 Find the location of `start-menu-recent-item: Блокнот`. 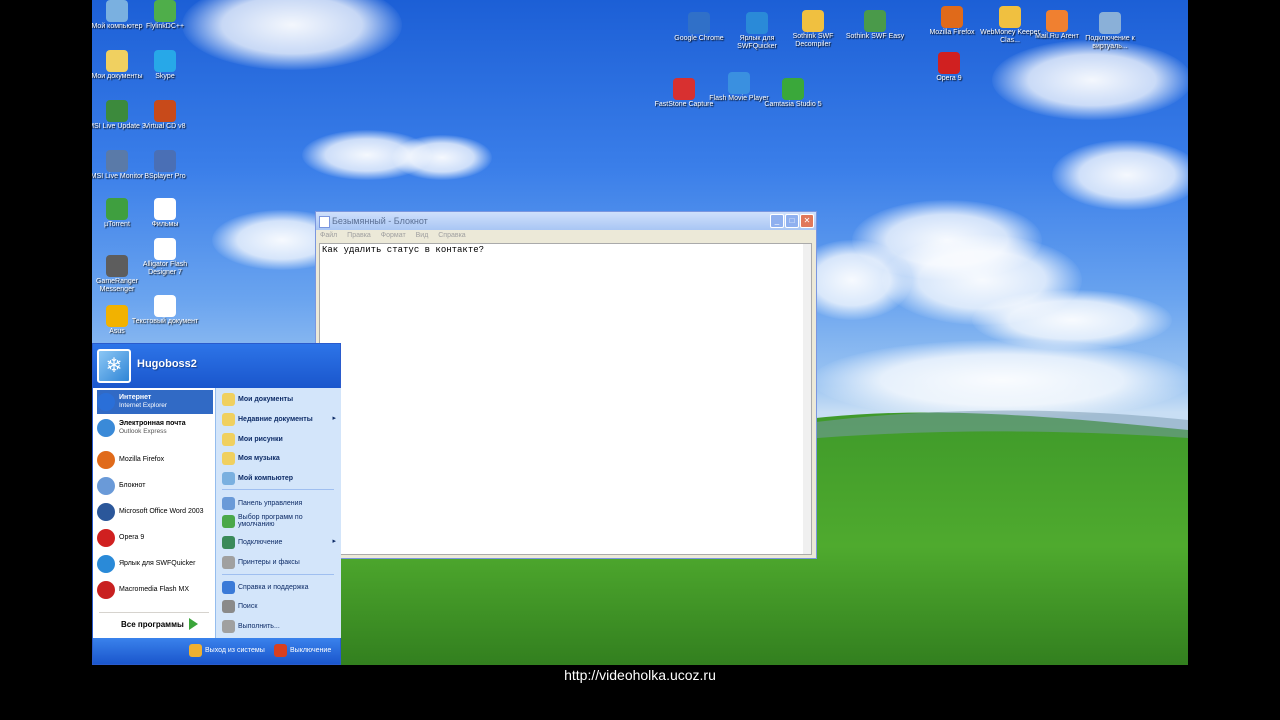

start-menu-recent-item: Блокнот is located at coordinates (155, 486).